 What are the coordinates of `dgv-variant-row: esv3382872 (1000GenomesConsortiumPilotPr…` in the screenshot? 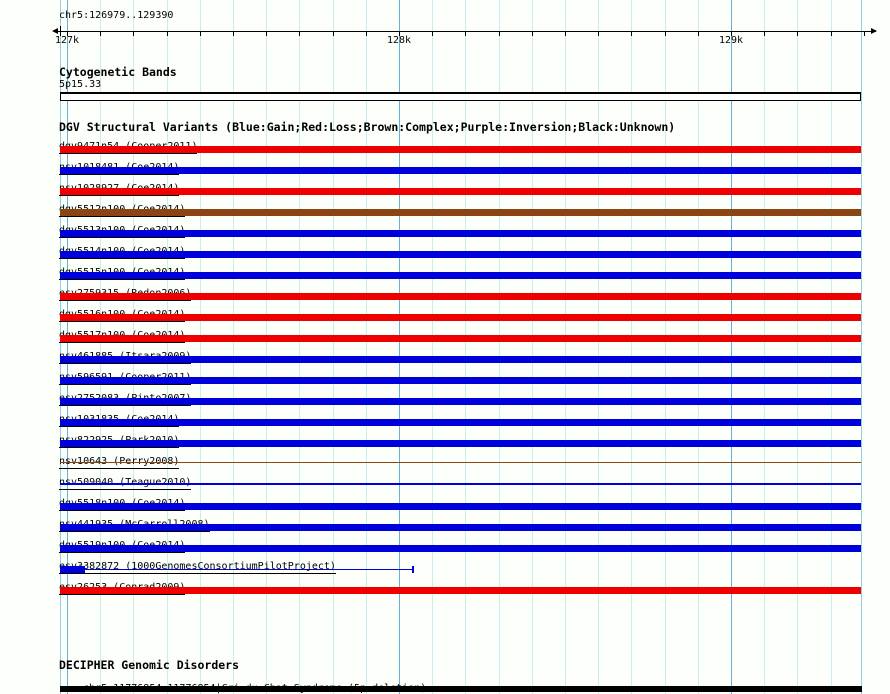 It's located at (464, 564).